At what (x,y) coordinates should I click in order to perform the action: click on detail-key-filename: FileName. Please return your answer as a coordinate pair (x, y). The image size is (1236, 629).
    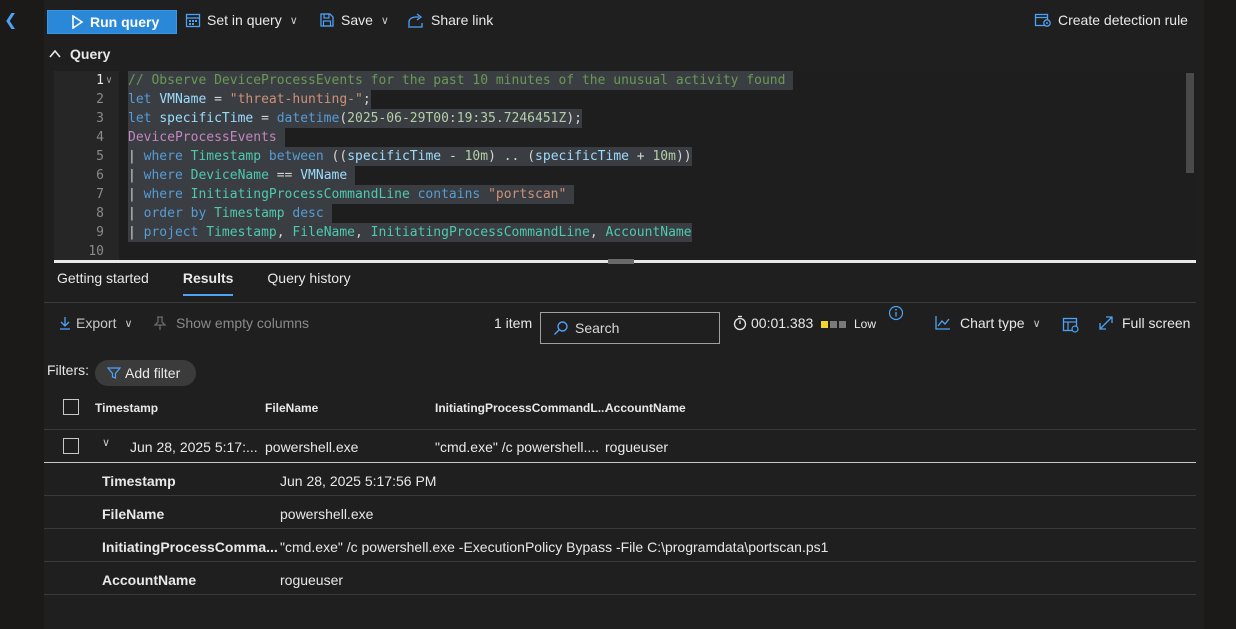
    Looking at the image, I should click on (133, 514).